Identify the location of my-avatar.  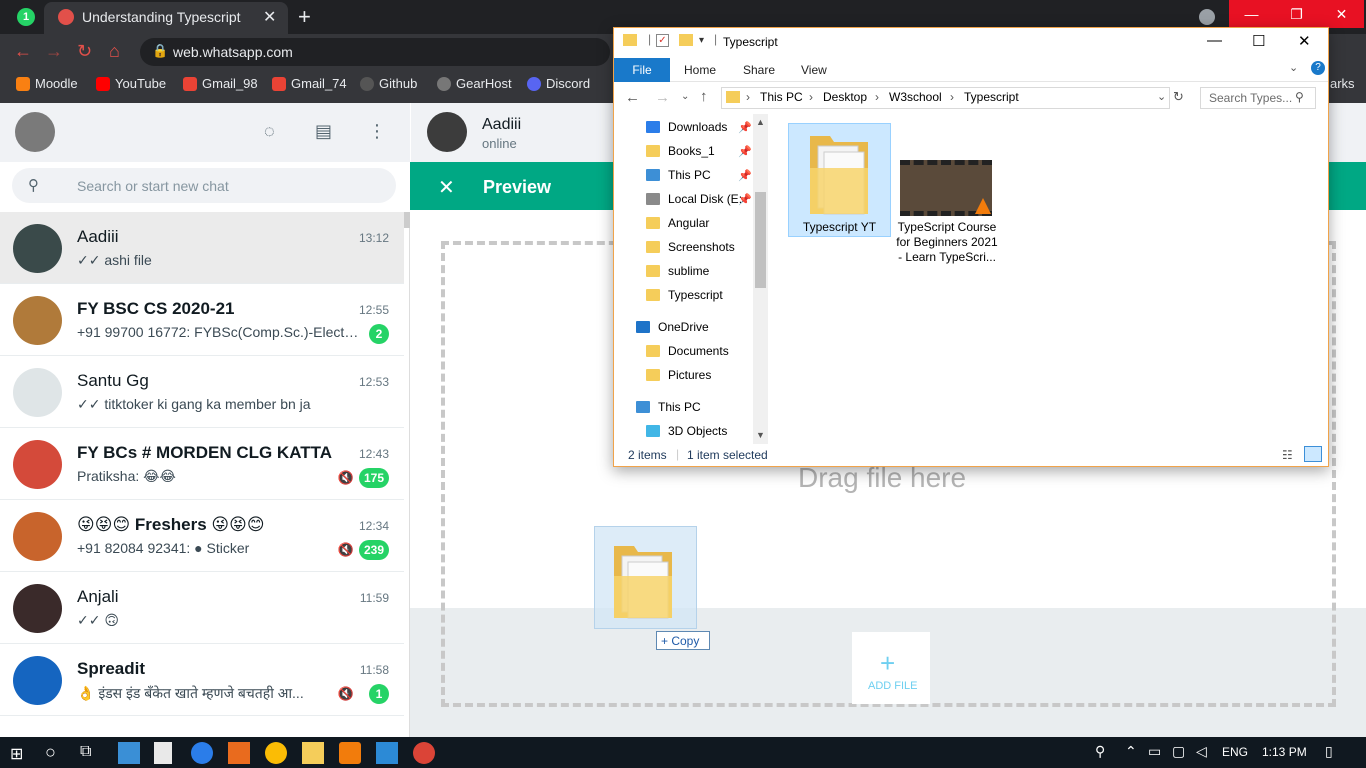
(35, 132).